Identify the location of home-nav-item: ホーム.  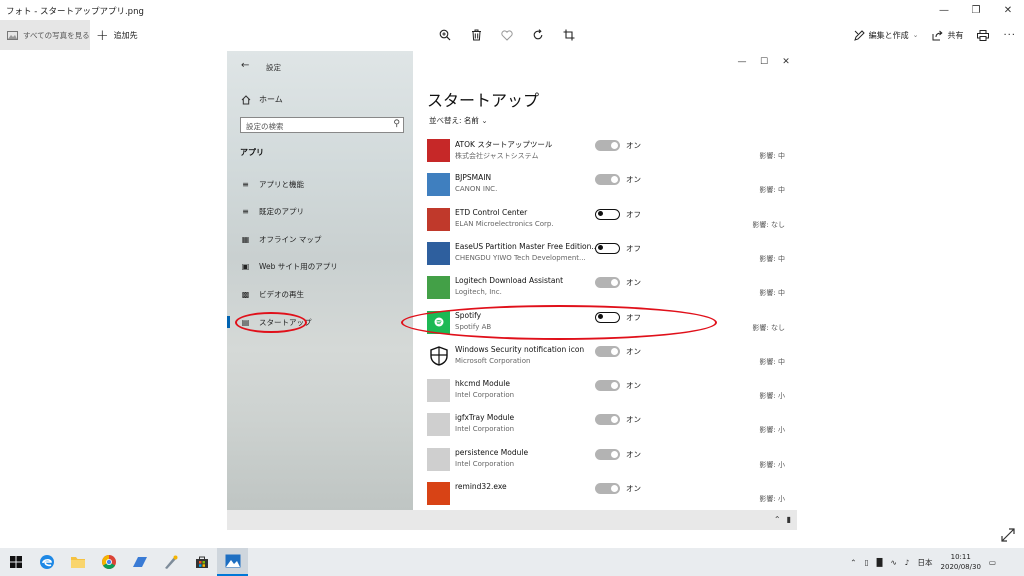
(262, 99).